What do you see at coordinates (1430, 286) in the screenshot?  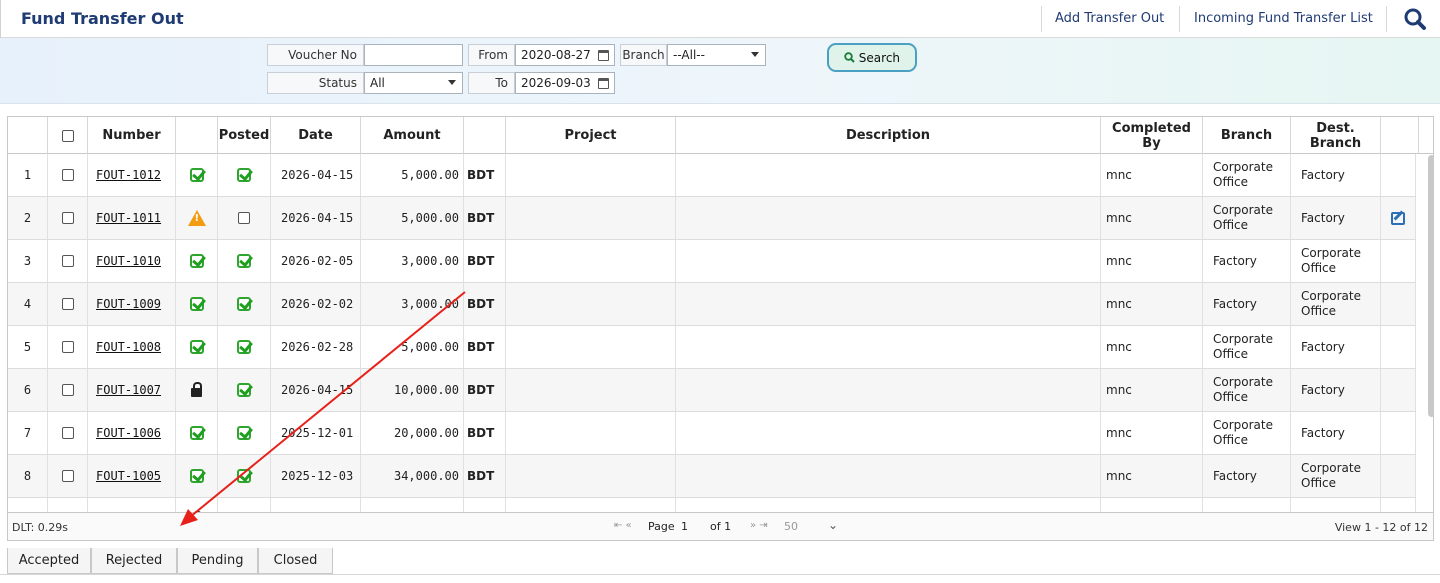 I see `vertical-scrollbar` at bounding box center [1430, 286].